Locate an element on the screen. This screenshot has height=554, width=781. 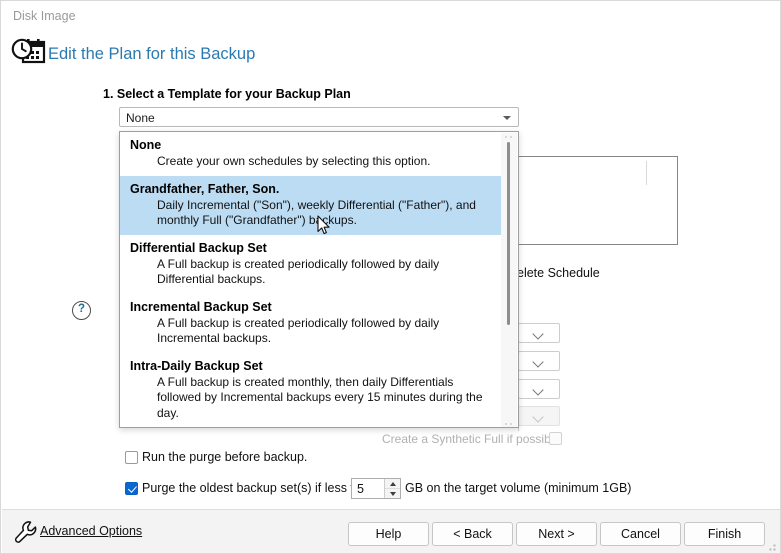
purge-oldest-checkbox is located at coordinates (131, 488).